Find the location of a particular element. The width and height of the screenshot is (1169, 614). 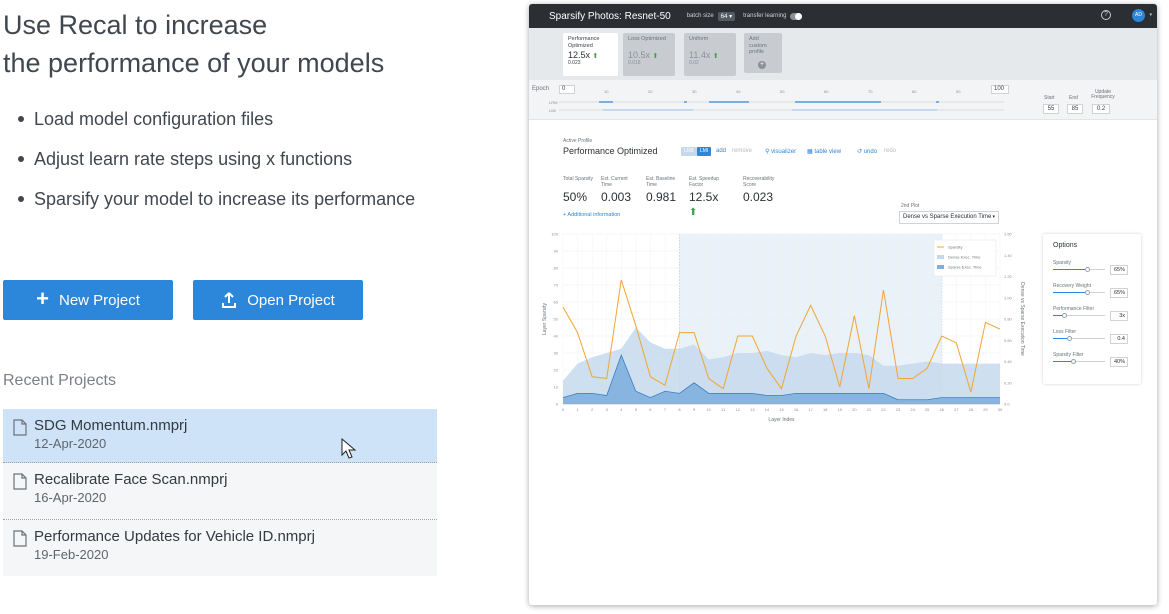

option-value-input: 40% is located at coordinates (1119, 362).